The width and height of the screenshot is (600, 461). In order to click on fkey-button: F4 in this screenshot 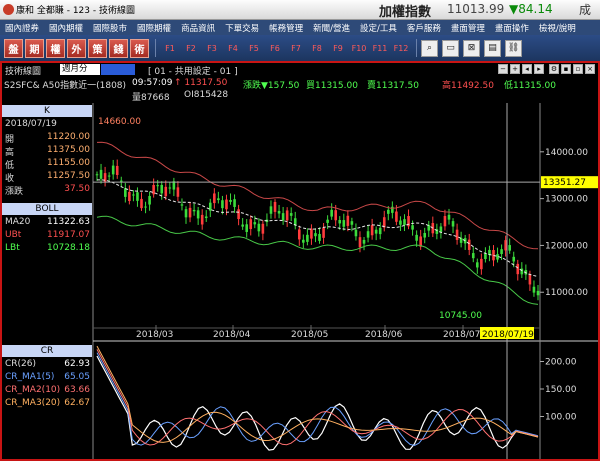, I will do `click(233, 48)`.